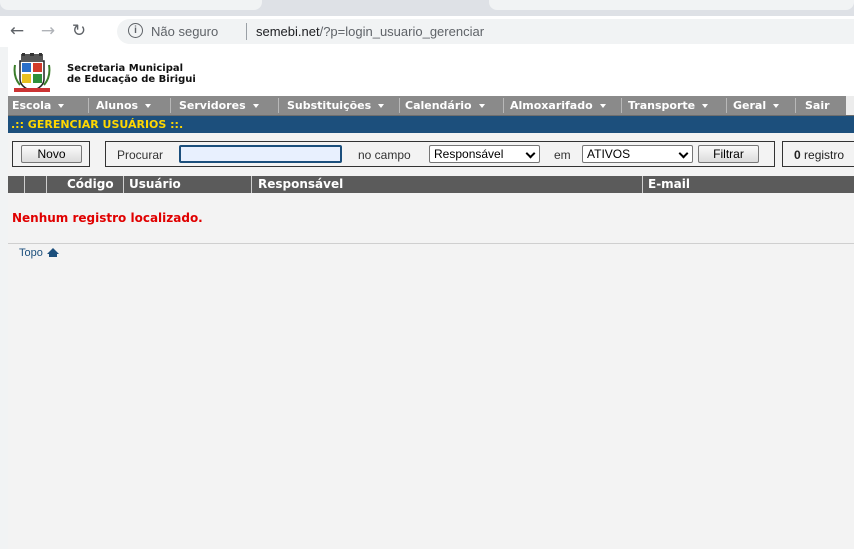 Image resolution: width=854 pixels, height=549 pixels. What do you see at coordinates (427, 8) in the screenshot?
I see `browser-tabstrip` at bounding box center [427, 8].